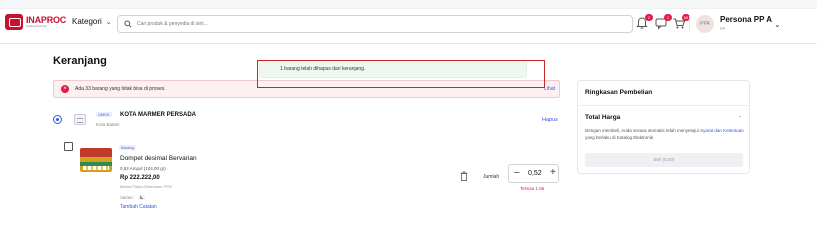 This screenshot has width=817, height=240. What do you see at coordinates (722, 130) in the screenshot?
I see `terms-link: Syarat dan Ketentuan` at bounding box center [722, 130].